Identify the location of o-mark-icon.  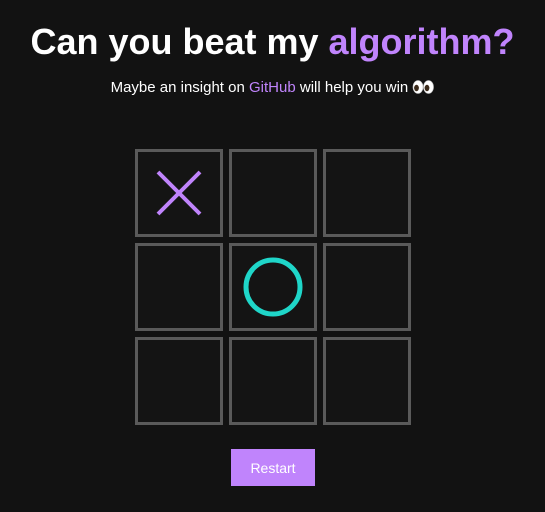
(273, 287).